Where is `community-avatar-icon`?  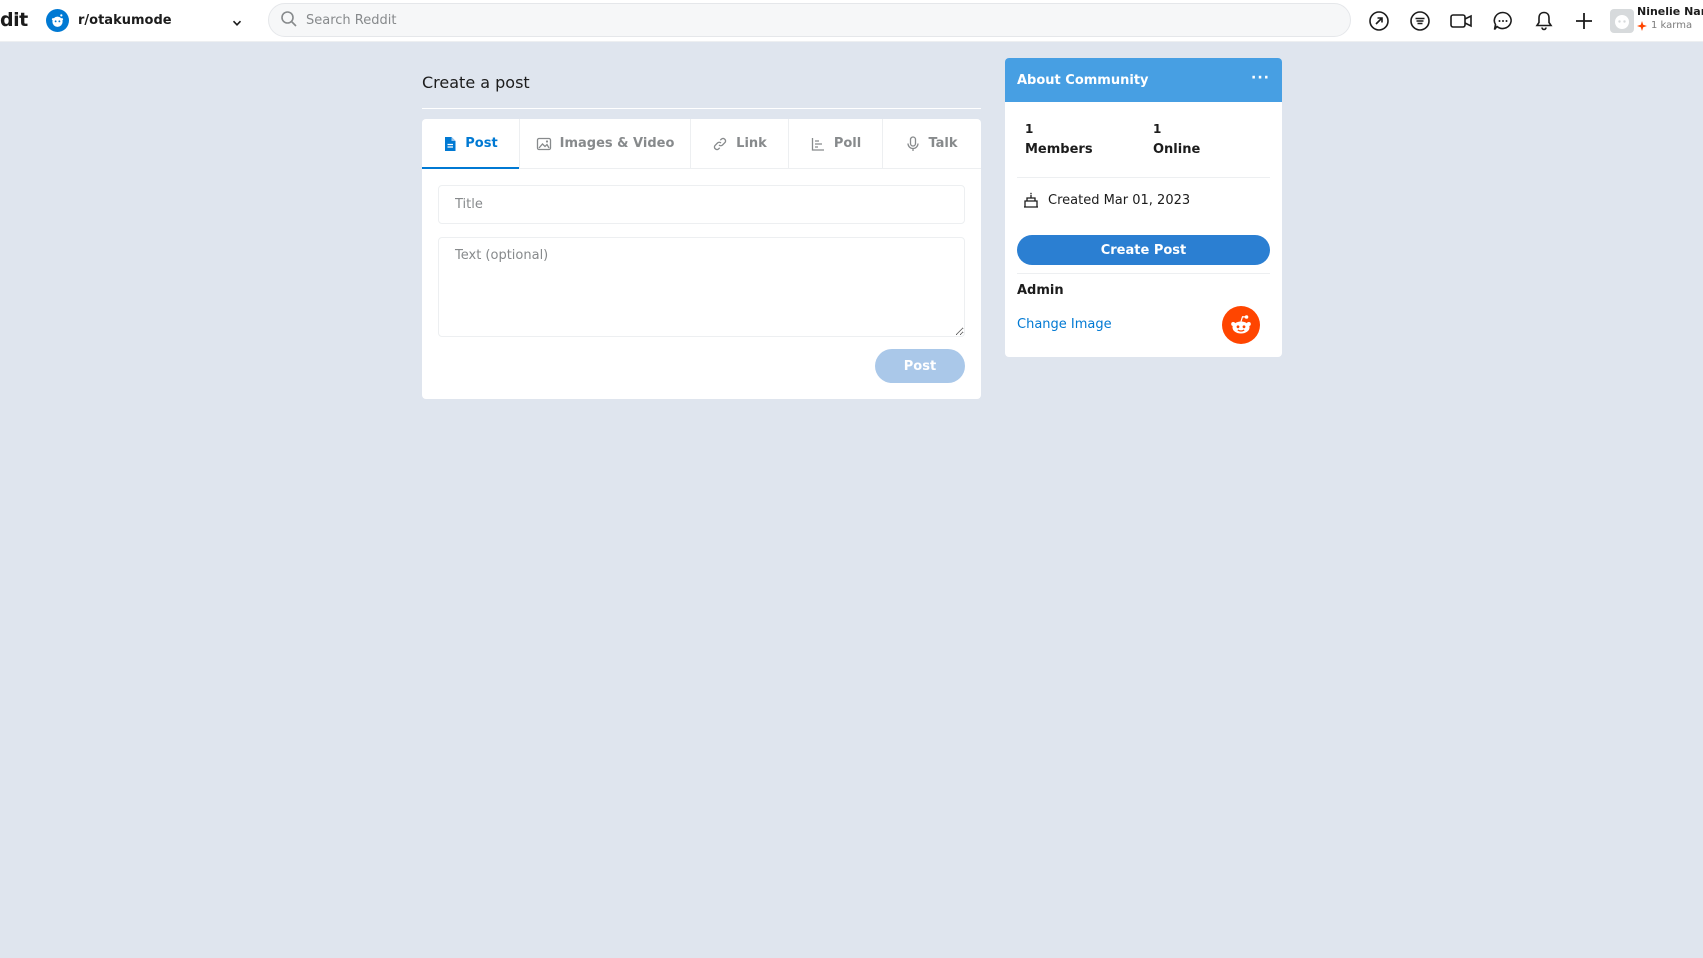 community-avatar-icon is located at coordinates (57, 20).